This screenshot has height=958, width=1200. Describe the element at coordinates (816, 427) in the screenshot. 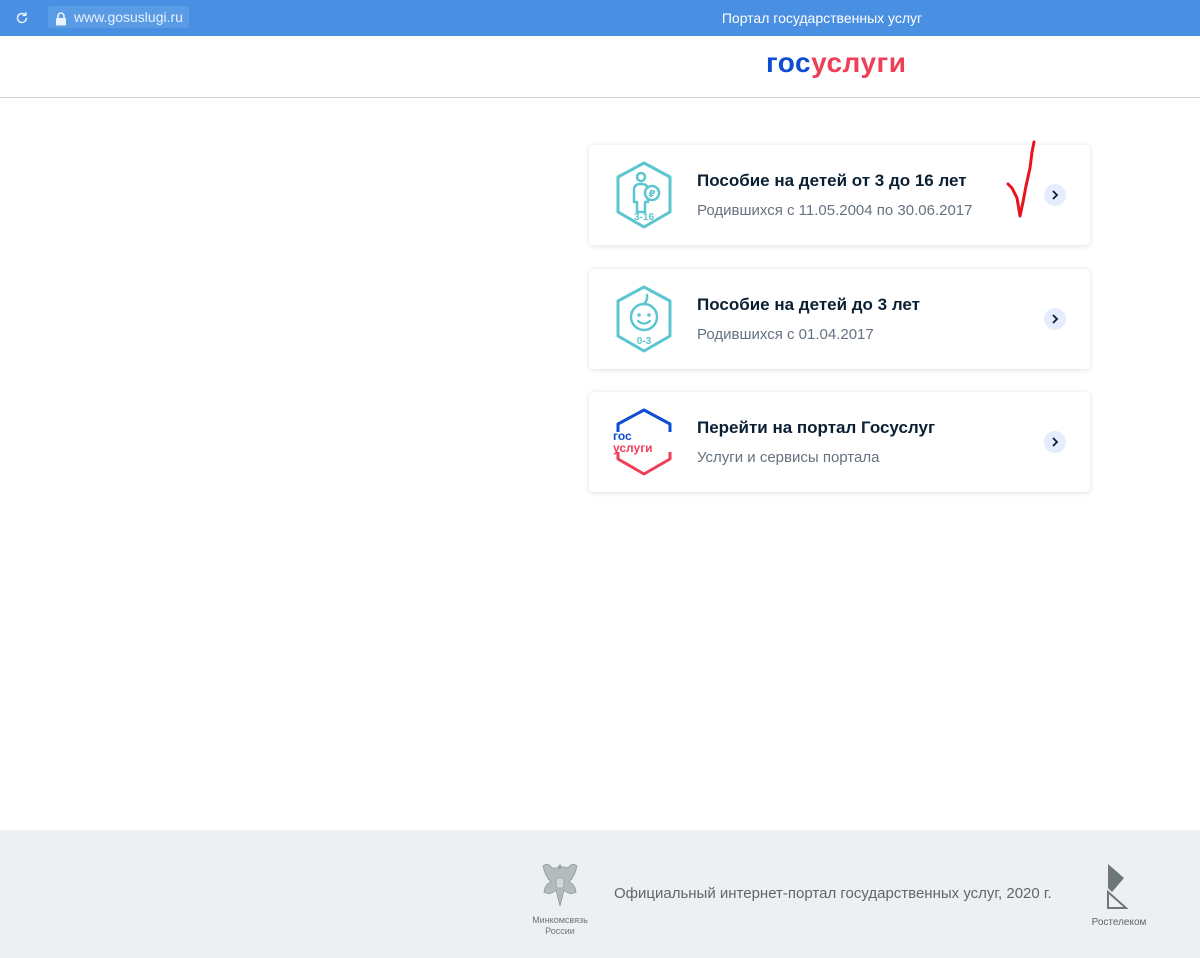

I see `card-title: Перейти на портал Госуслуг` at that location.